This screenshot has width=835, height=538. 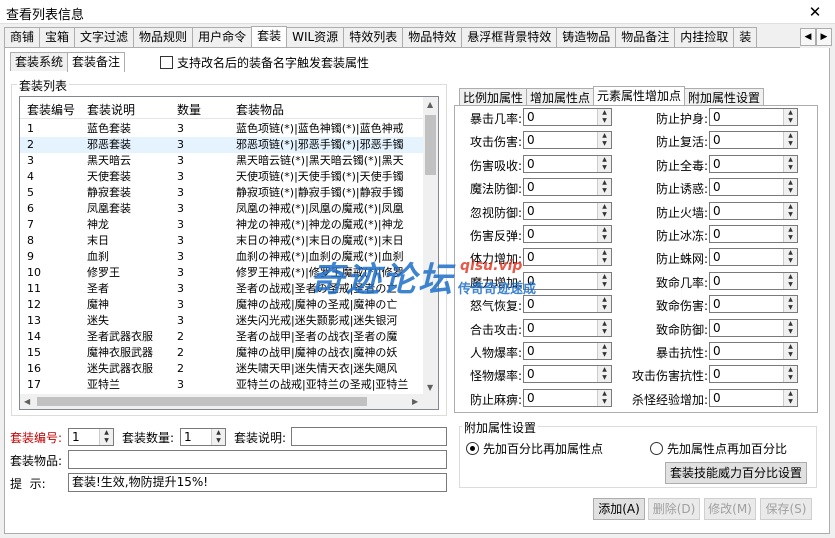 What do you see at coordinates (269, 36) in the screenshot?
I see `tab-main-5: 套装` at bounding box center [269, 36].